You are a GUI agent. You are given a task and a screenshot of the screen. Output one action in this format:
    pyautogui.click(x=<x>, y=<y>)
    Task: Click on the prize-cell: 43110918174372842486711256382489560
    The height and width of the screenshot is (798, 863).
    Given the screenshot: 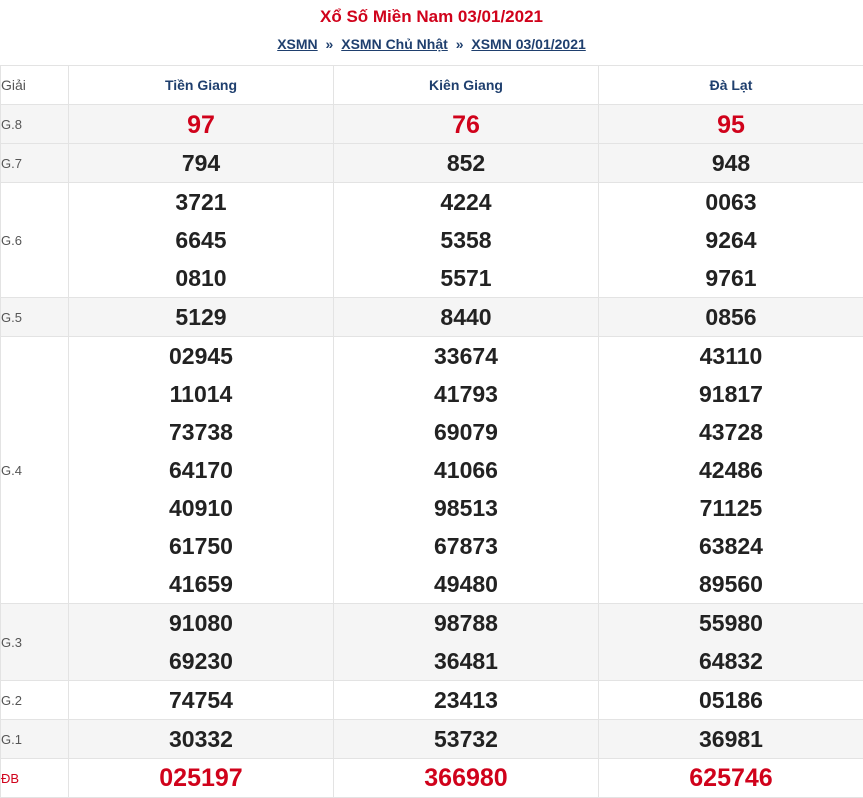 What is the action you would take?
    pyautogui.click(x=731, y=470)
    